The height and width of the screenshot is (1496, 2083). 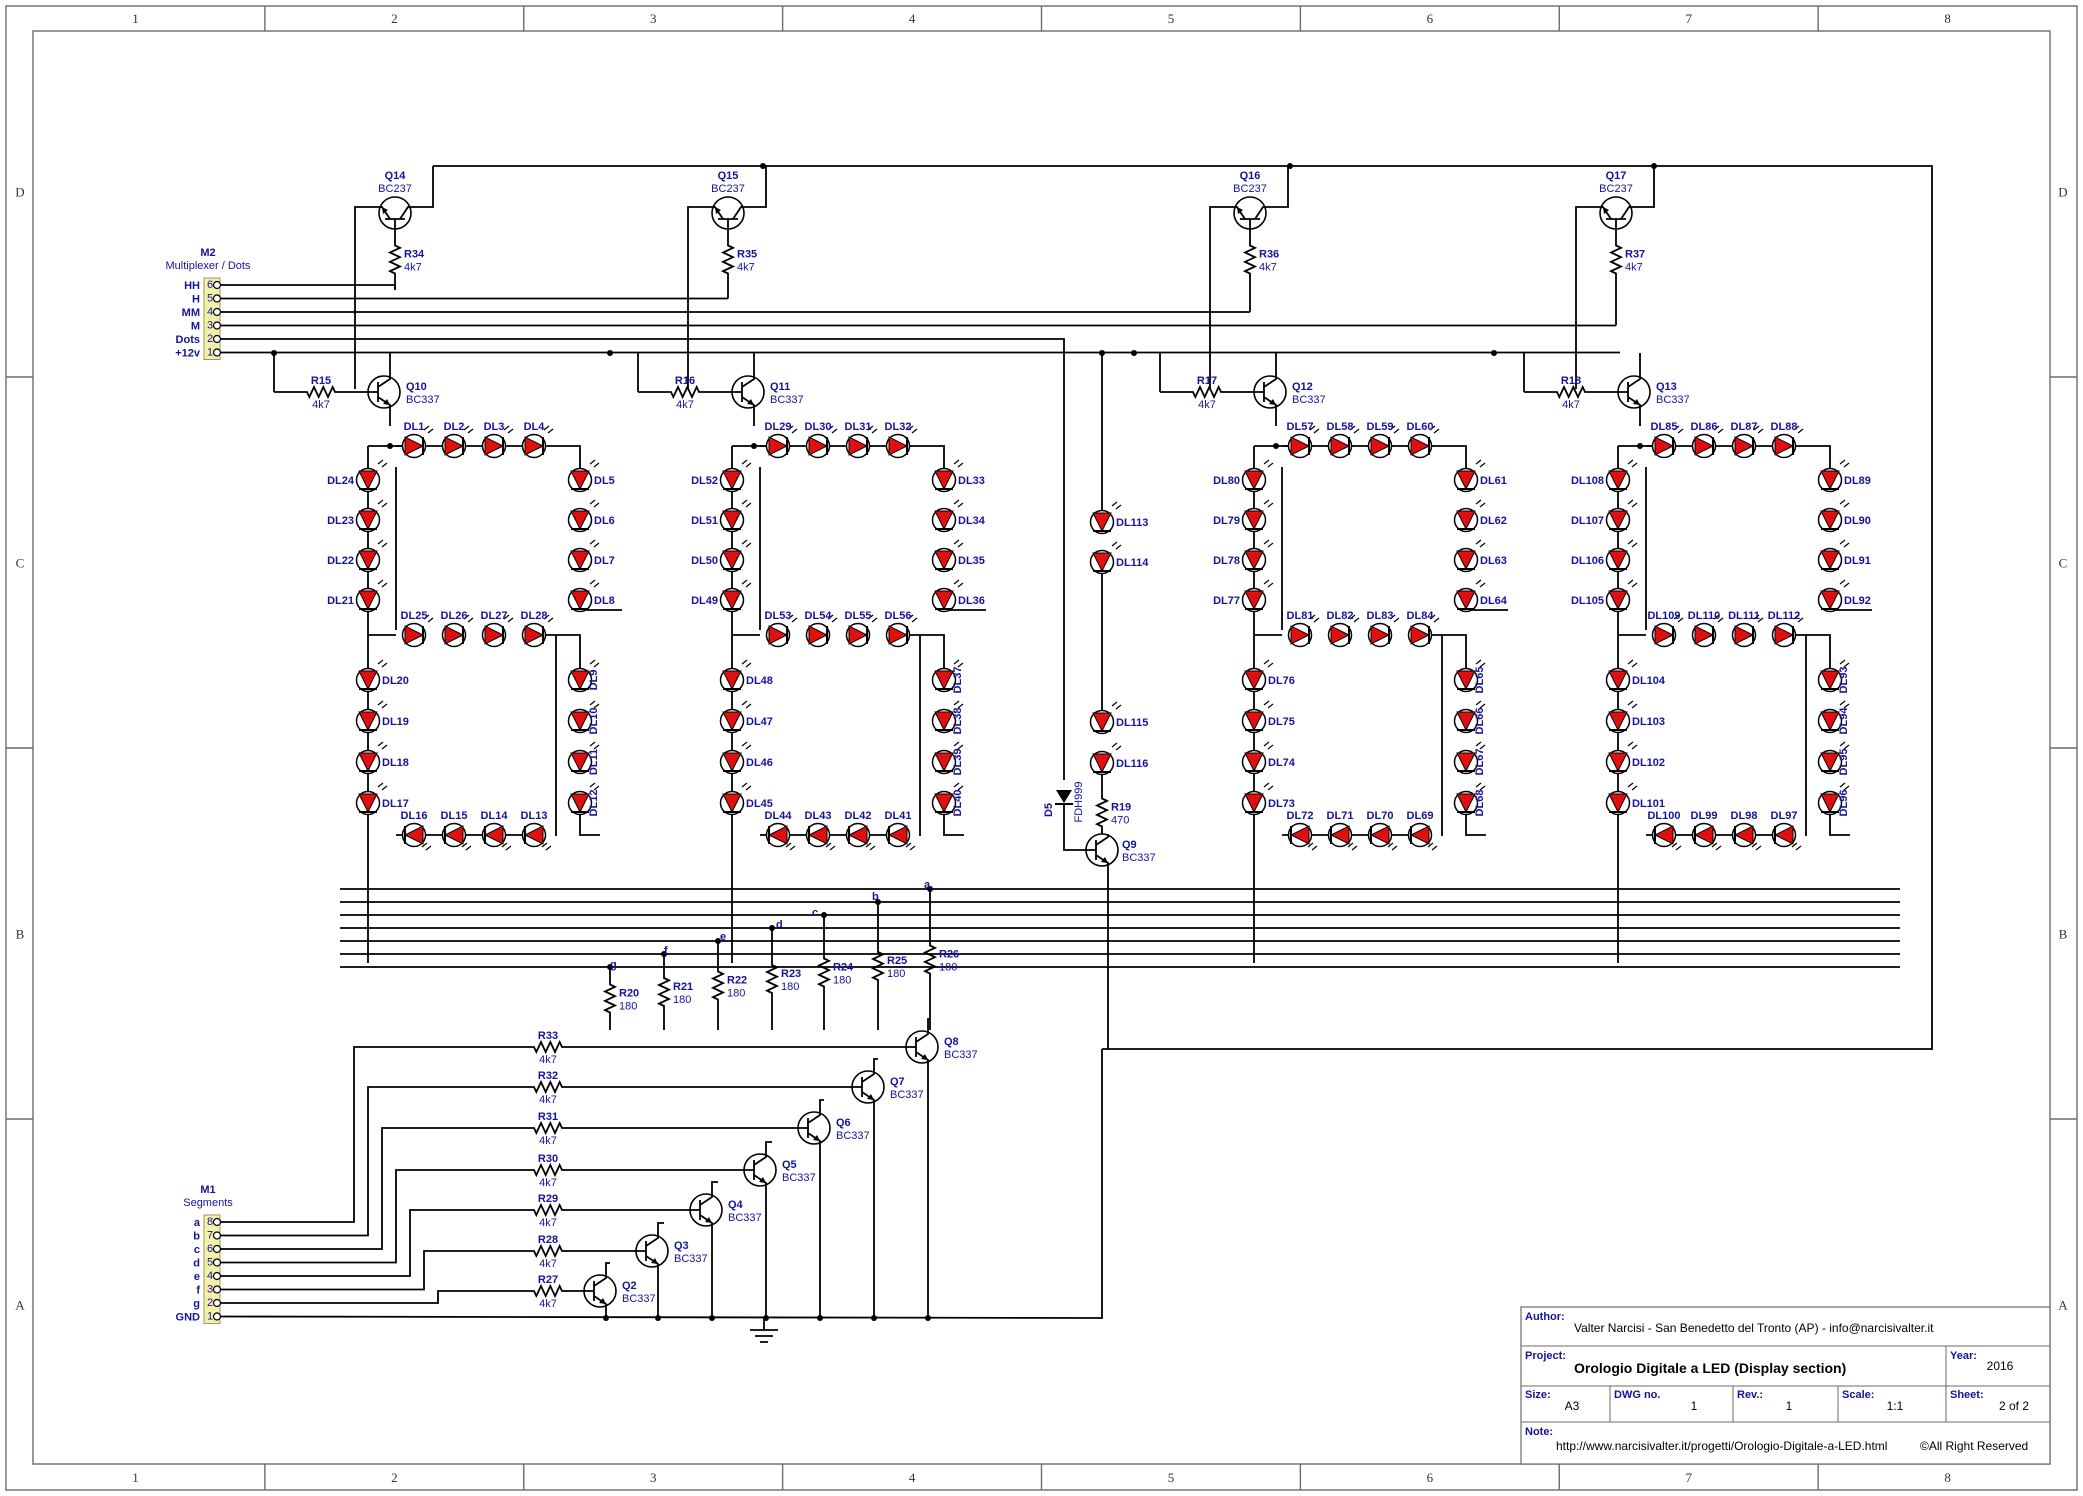 I want to click on diode-triangle, so click(x=1064, y=796).